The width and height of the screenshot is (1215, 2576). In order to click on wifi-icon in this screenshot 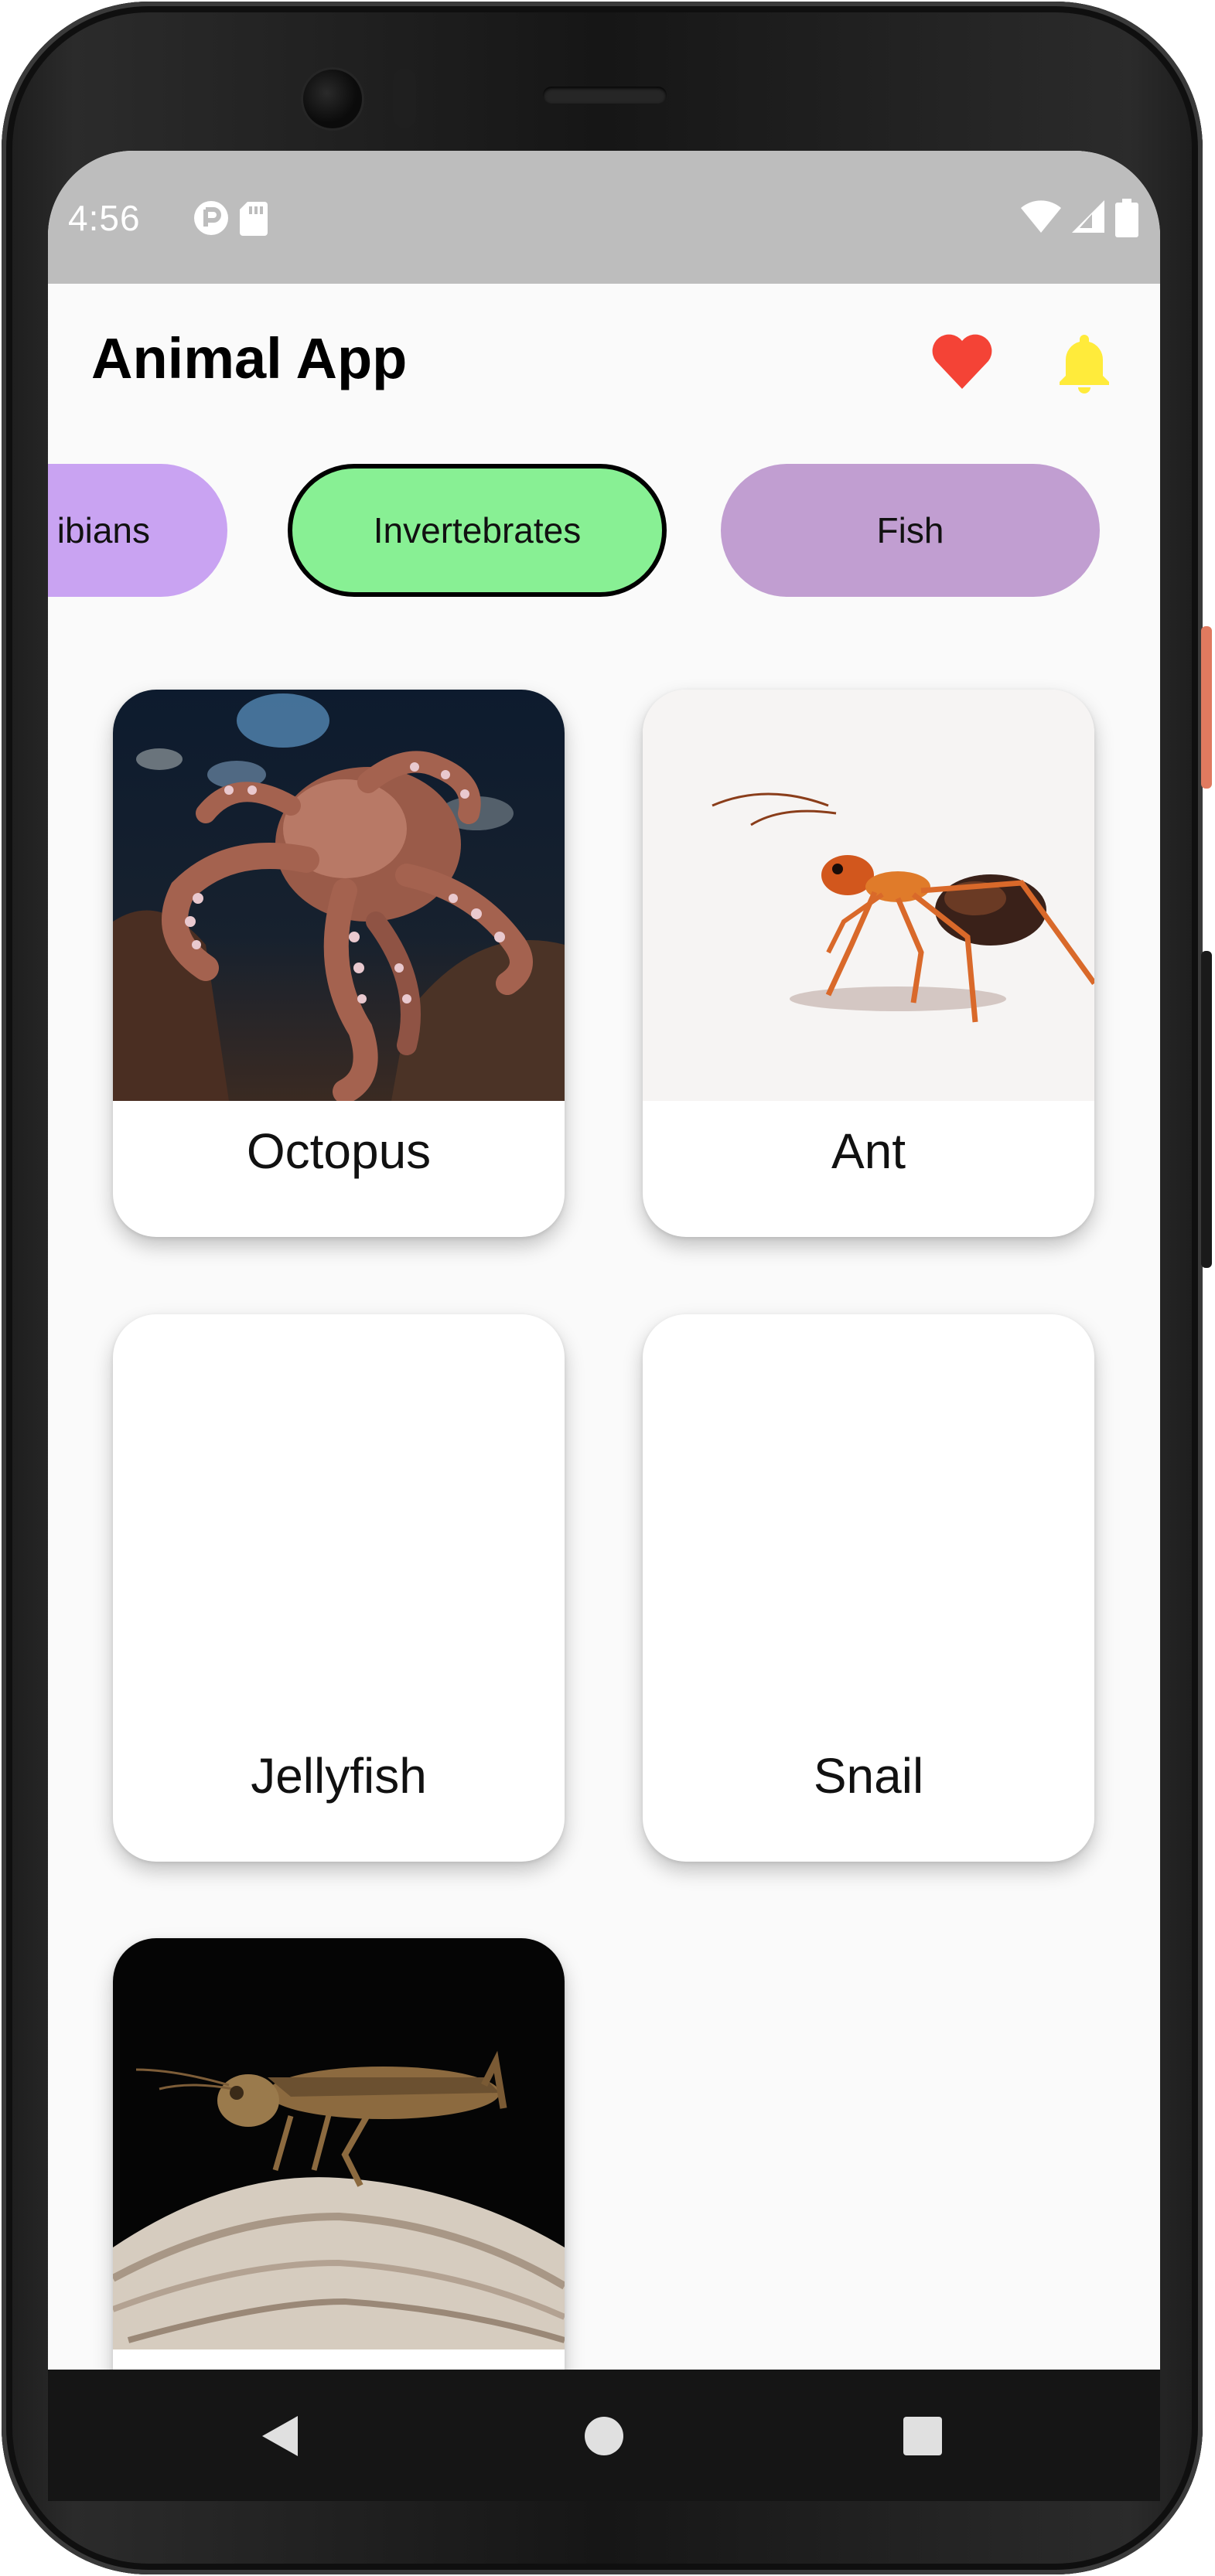, I will do `click(1041, 216)`.